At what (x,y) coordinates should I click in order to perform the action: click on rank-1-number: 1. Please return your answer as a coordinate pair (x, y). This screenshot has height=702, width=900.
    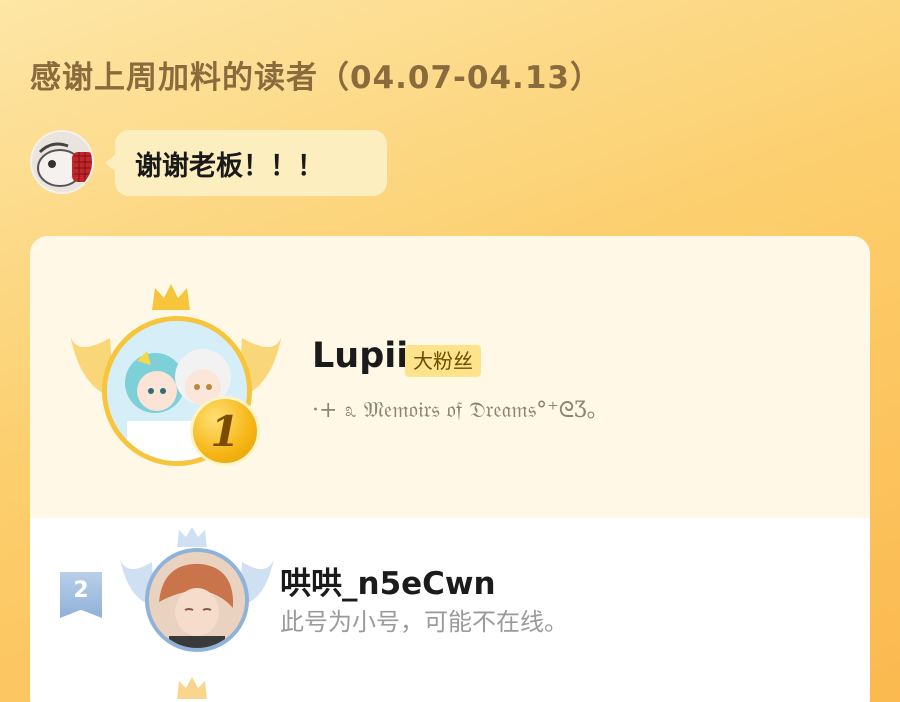
    Looking at the image, I should click on (225, 431).